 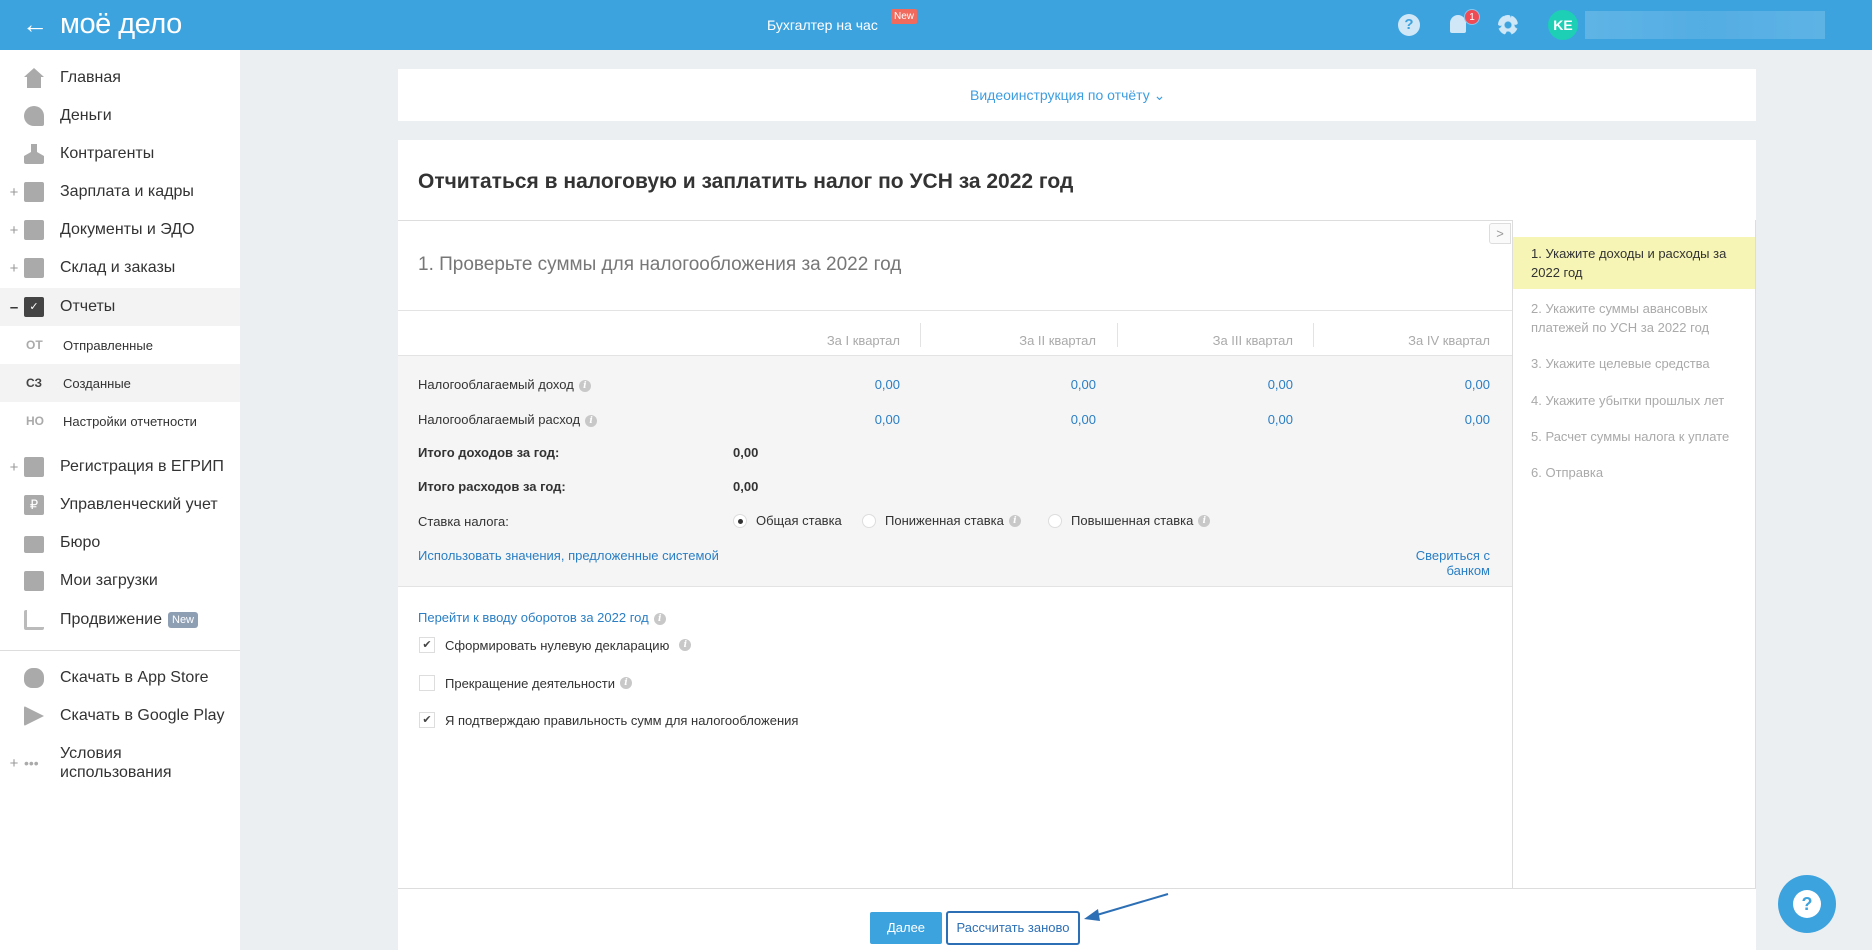 What do you see at coordinates (1056, 419) in the screenshot?
I see `expense-q2: 0,00` at bounding box center [1056, 419].